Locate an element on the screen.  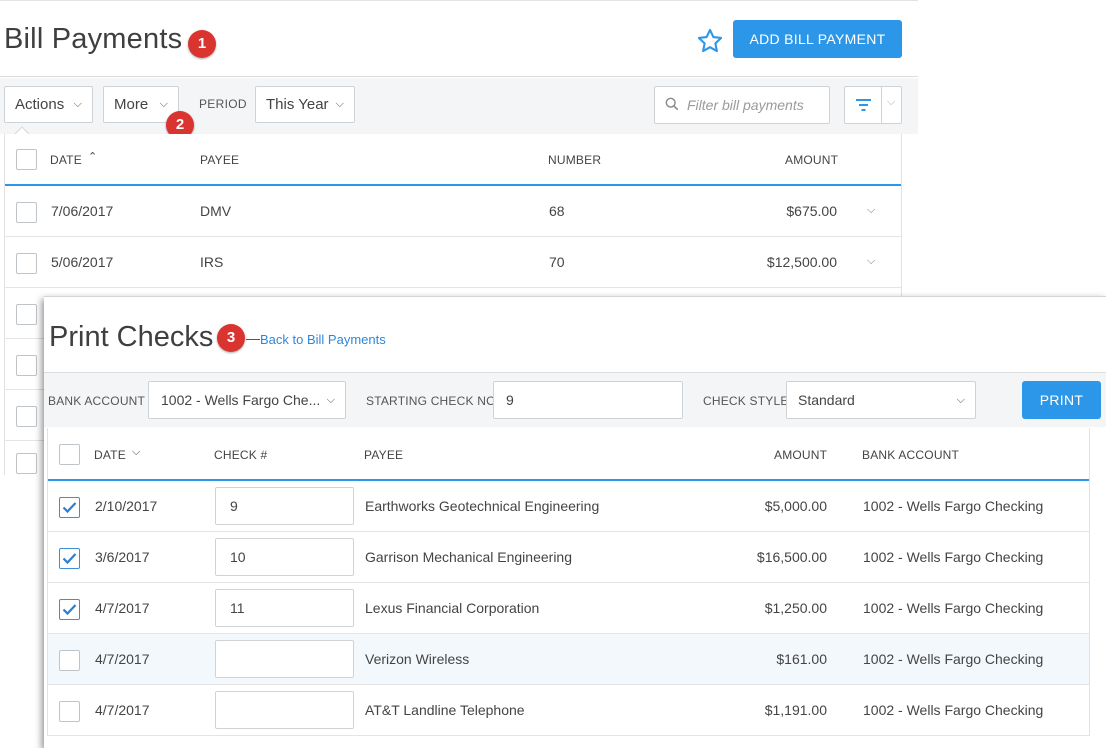
row-amount: $161.00 is located at coordinates (801, 659).